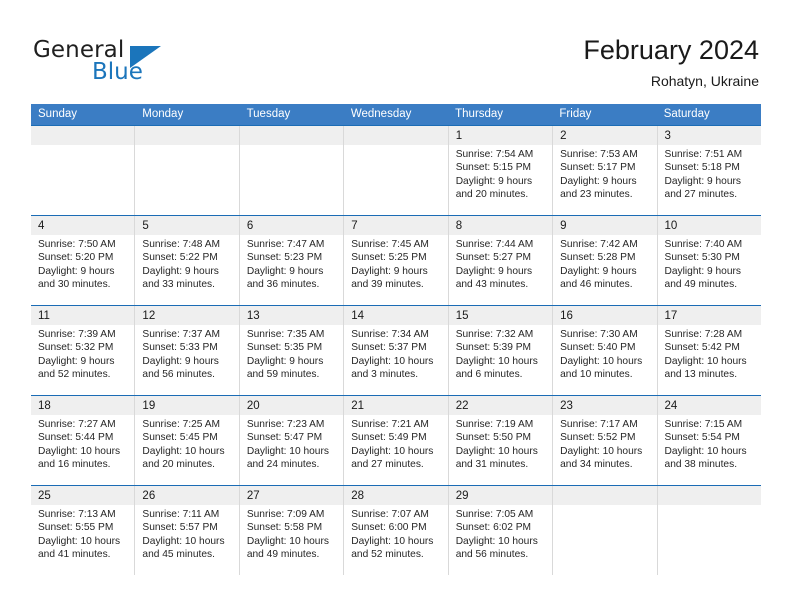 The height and width of the screenshot is (612, 792). I want to click on daylight-text-line1: Daylight: 9 hours, so click(285, 271).